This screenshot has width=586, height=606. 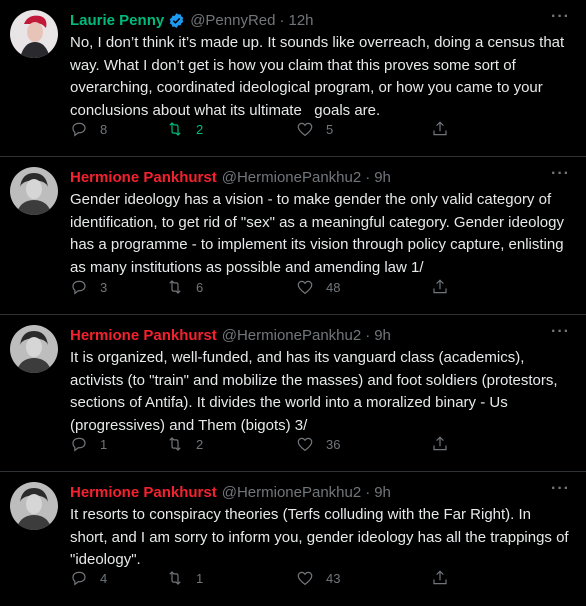 What do you see at coordinates (330, 129) in the screenshot?
I see `like-count: 5` at bounding box center [330, 129].